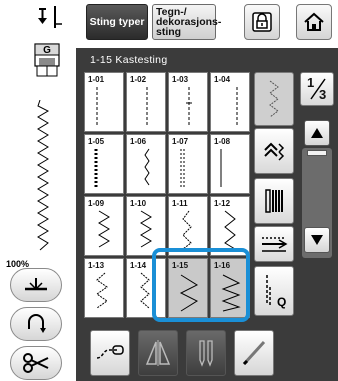 Image resolution: width=338 pixels, height=381 pixels. Describe the element at coordinates (186, 22) in the screenshot. I see `tab-decorative-stitches: Tegn-/ dekorasjons- sting` at that location.